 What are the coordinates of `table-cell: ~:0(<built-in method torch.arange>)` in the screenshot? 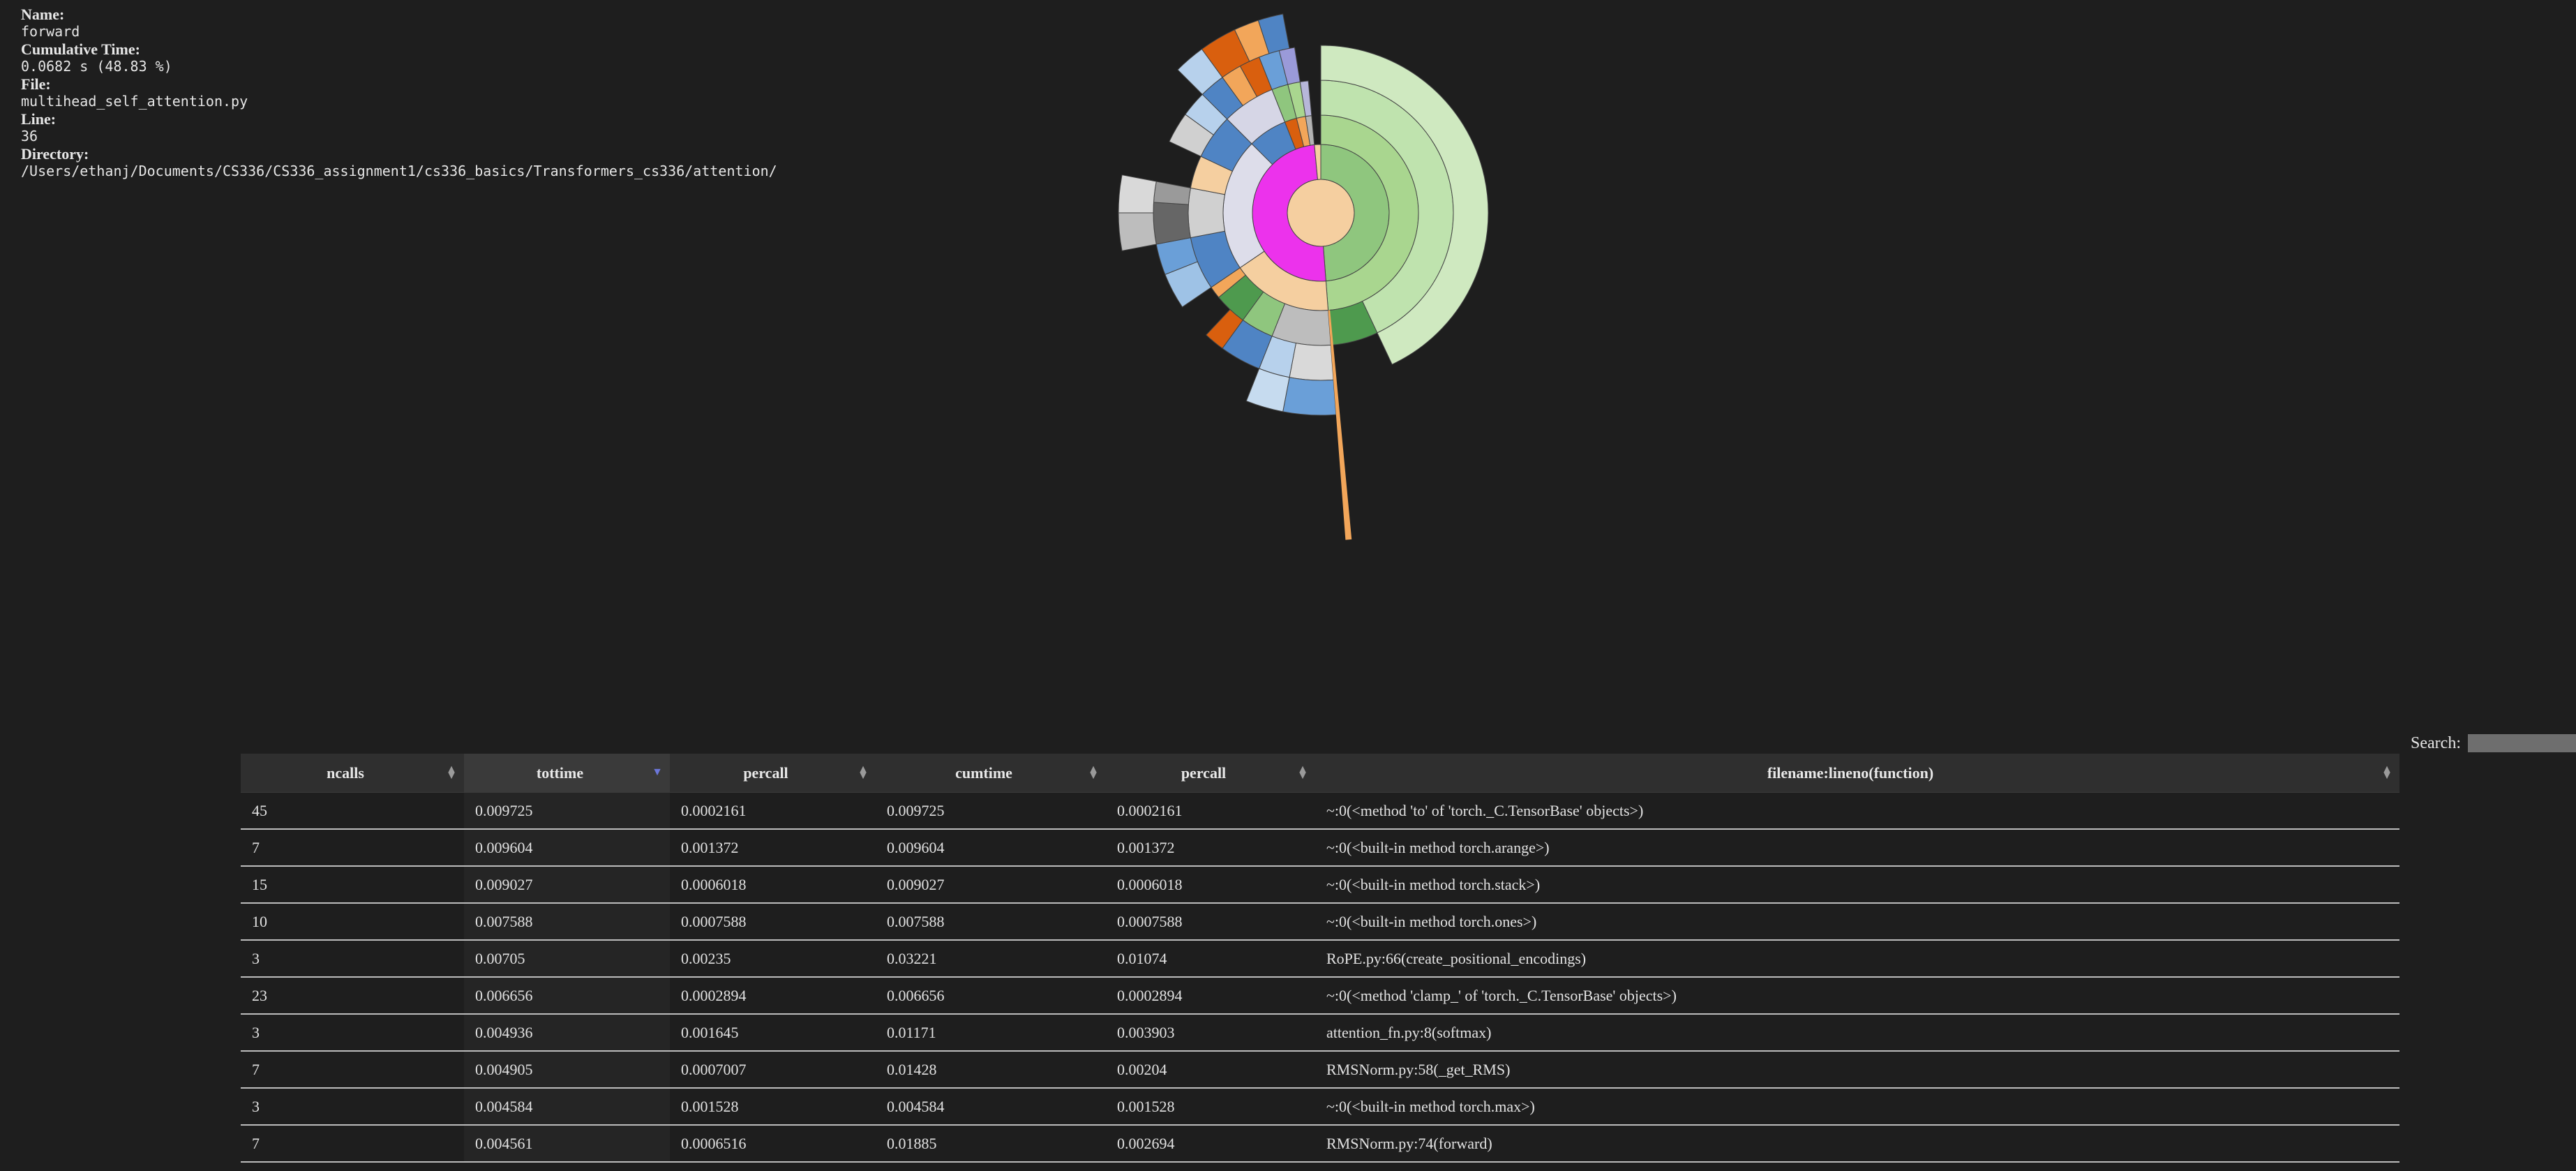 It's located at (1857, 848).